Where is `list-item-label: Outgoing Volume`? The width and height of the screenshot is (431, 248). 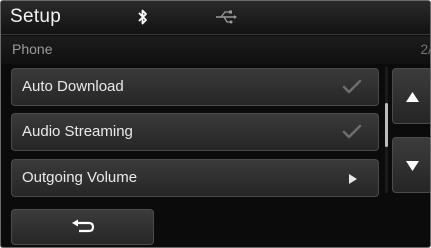
list-item-label: Outgoing Volume is located at coordinates (80, 177).